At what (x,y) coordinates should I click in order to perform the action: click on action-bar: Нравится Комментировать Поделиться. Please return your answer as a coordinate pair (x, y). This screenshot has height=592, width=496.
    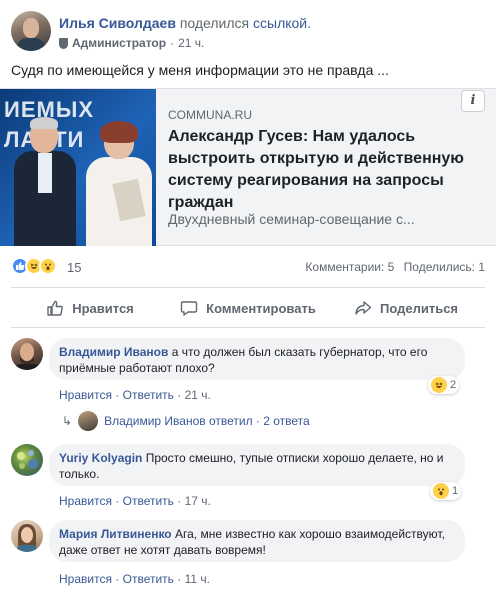
    Looking at the image, I should click on (248, 308).